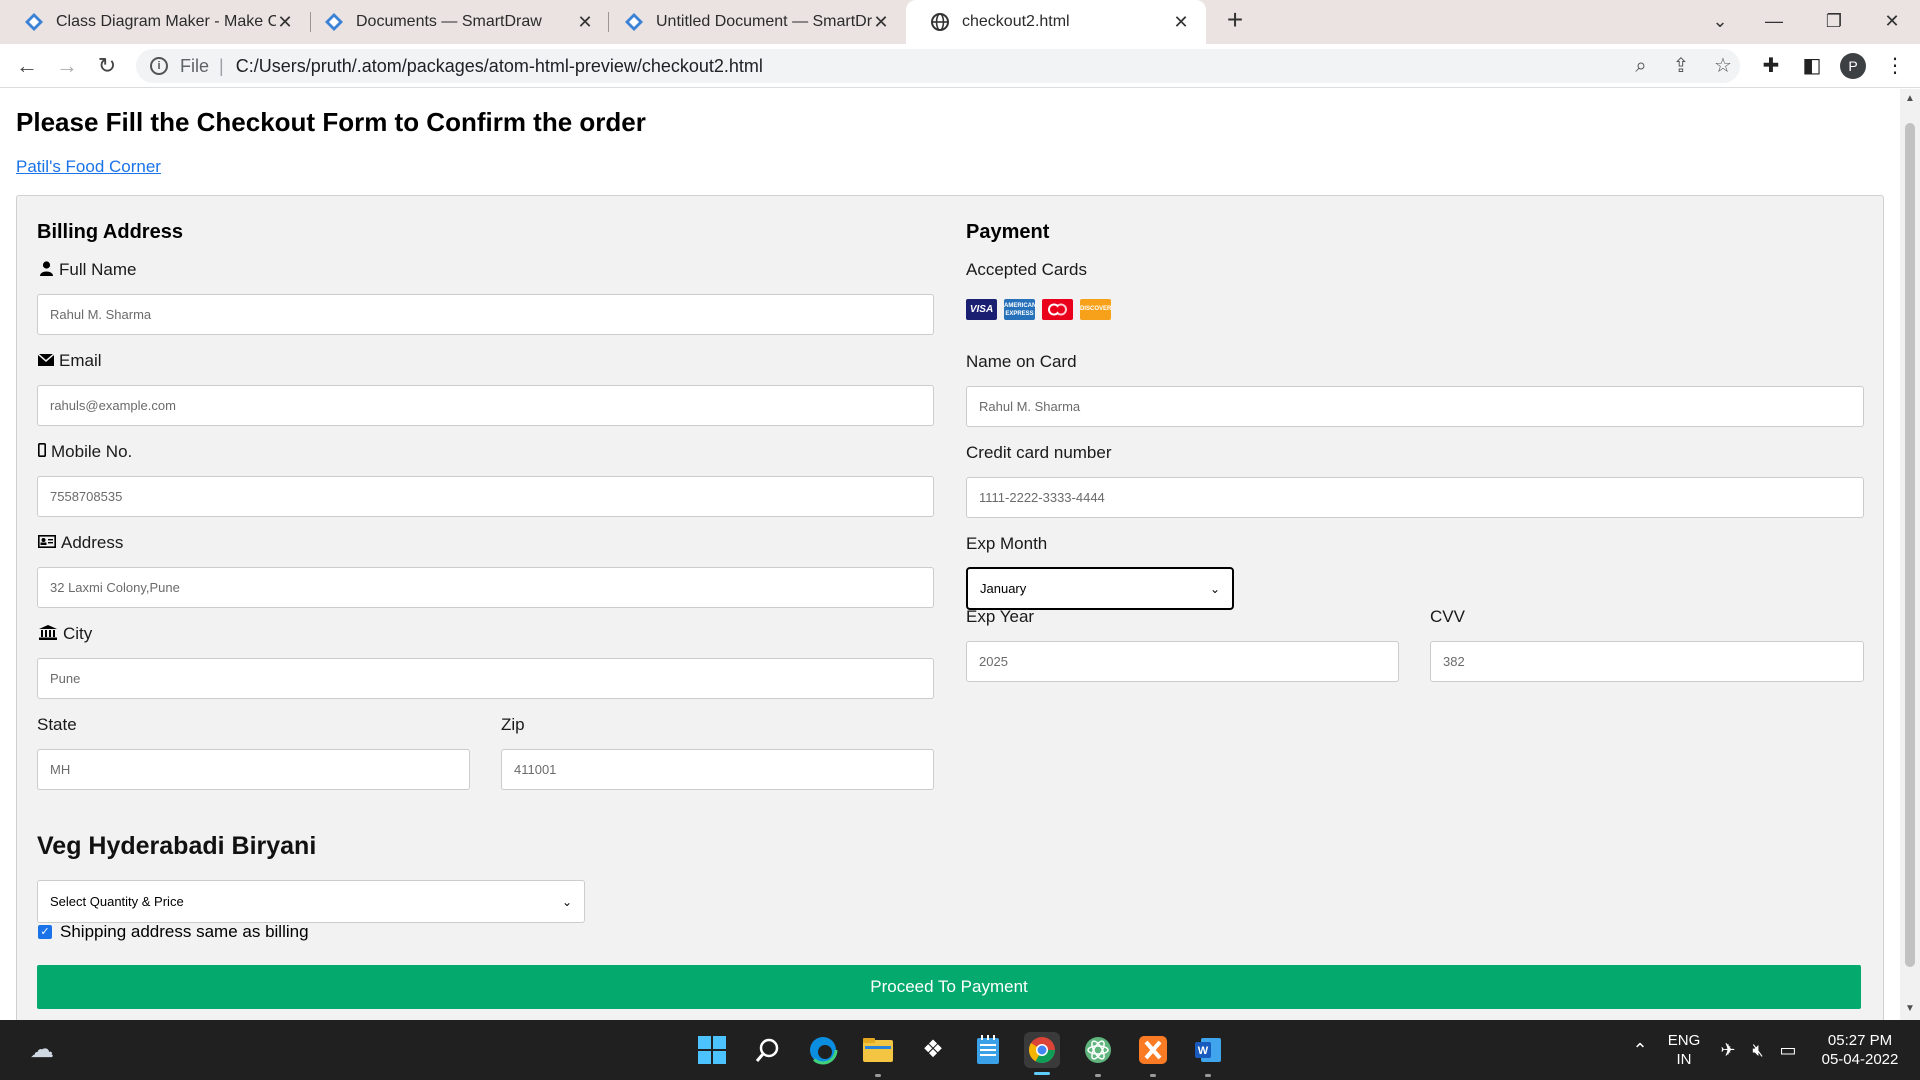  What do you see at coordinates (1684, 1040) in the screenshot?
I see `language-top: ENG` at bounding box center [1684, 1040].